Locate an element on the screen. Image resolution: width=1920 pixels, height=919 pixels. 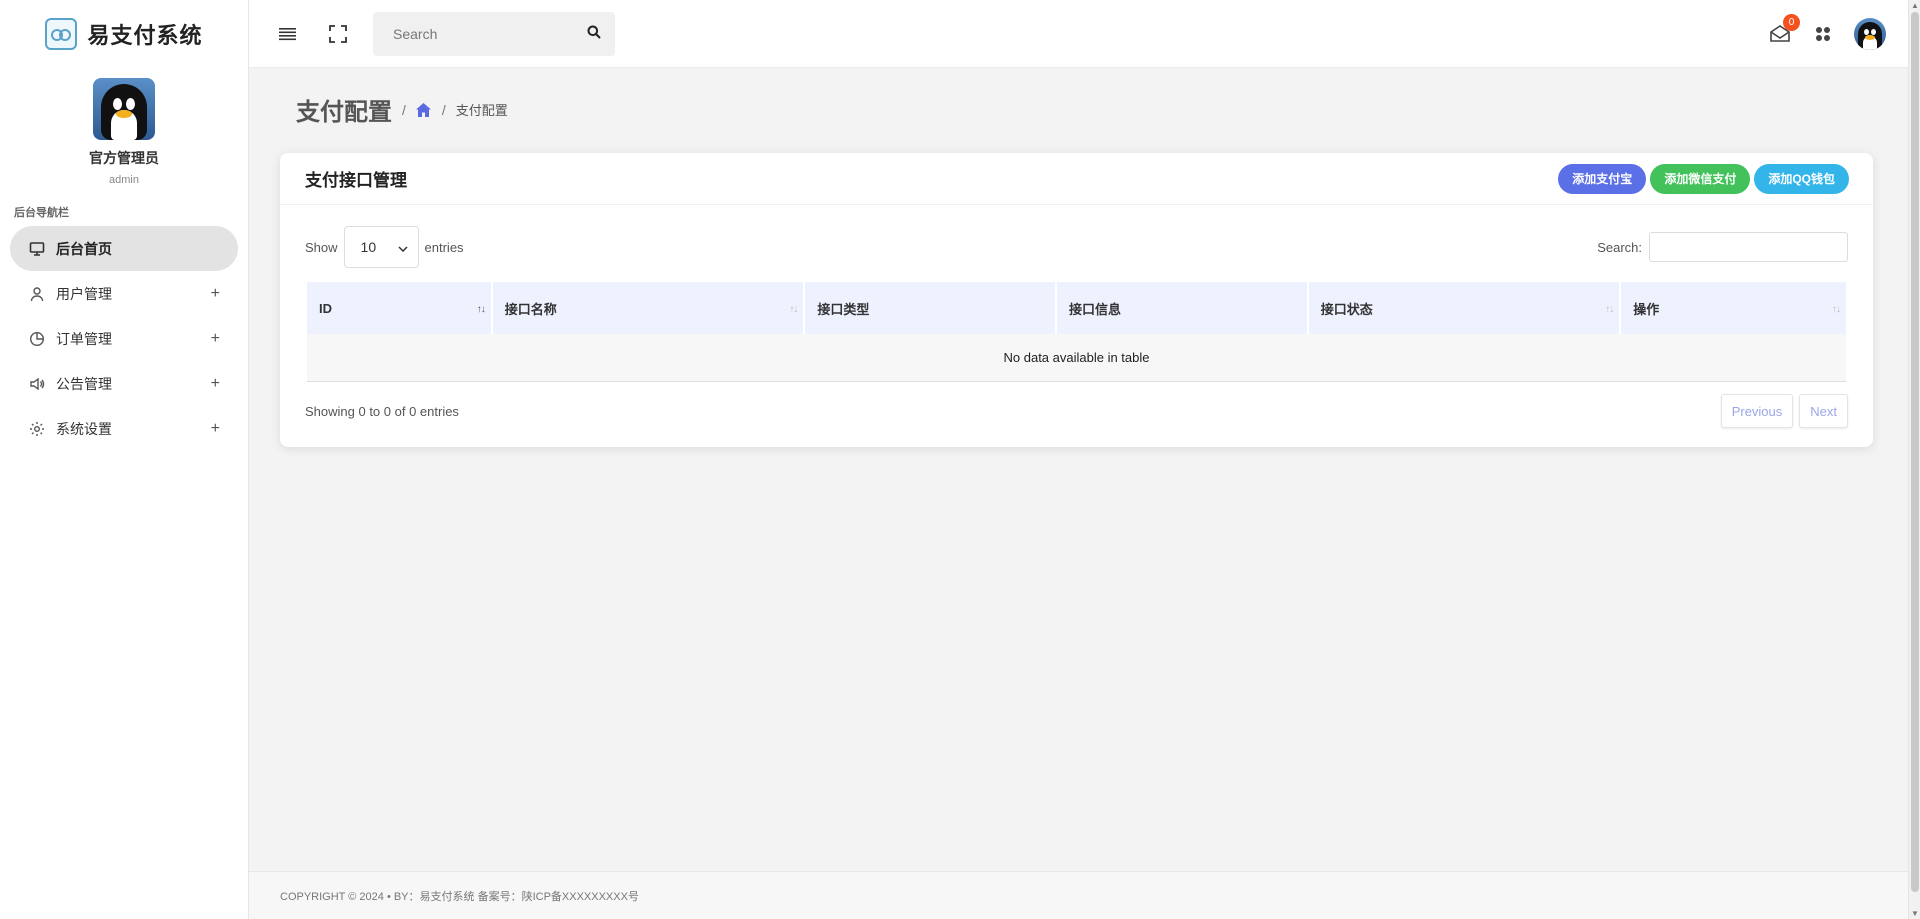
profile-name: 官方管理员 is located at coordinates (124, 158).